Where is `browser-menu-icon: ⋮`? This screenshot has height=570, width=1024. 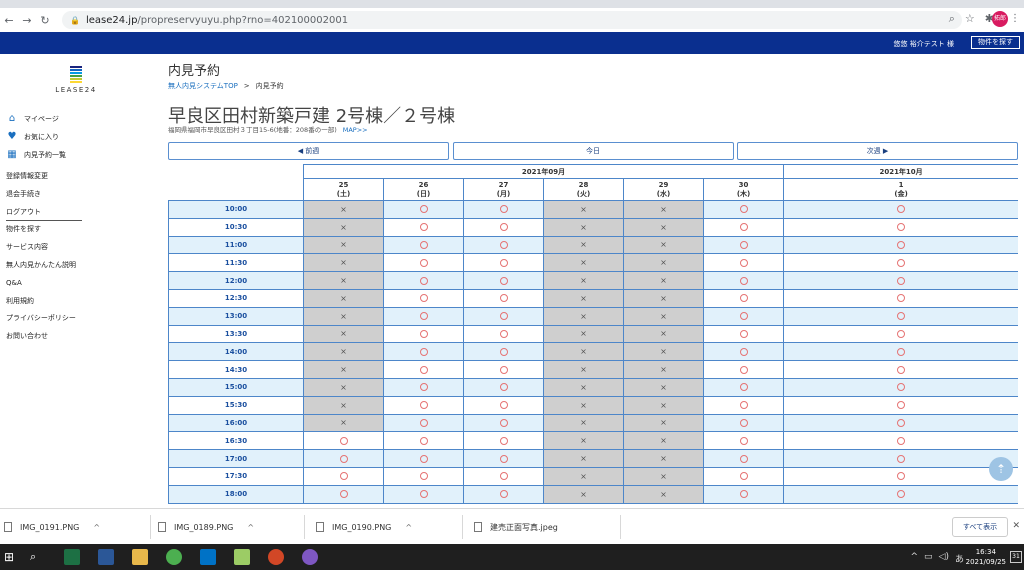
browser-menu-icon: ⋮ is located at coordinates (1015, 18).